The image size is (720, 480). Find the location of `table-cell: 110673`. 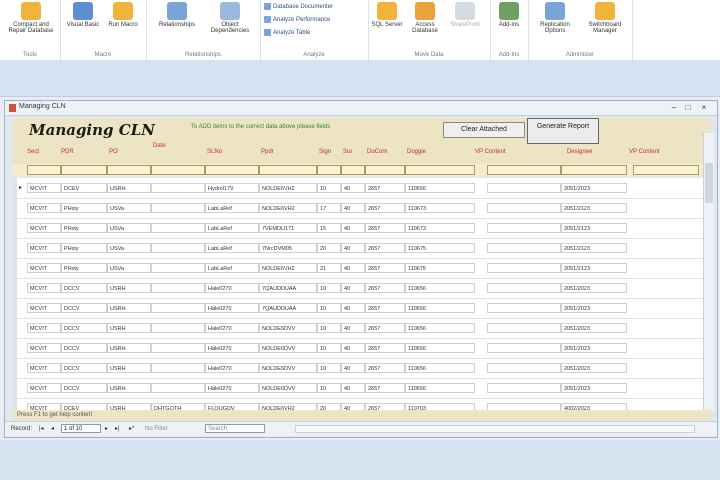

table-cell: 110673 is located at coordinates (440, 228).